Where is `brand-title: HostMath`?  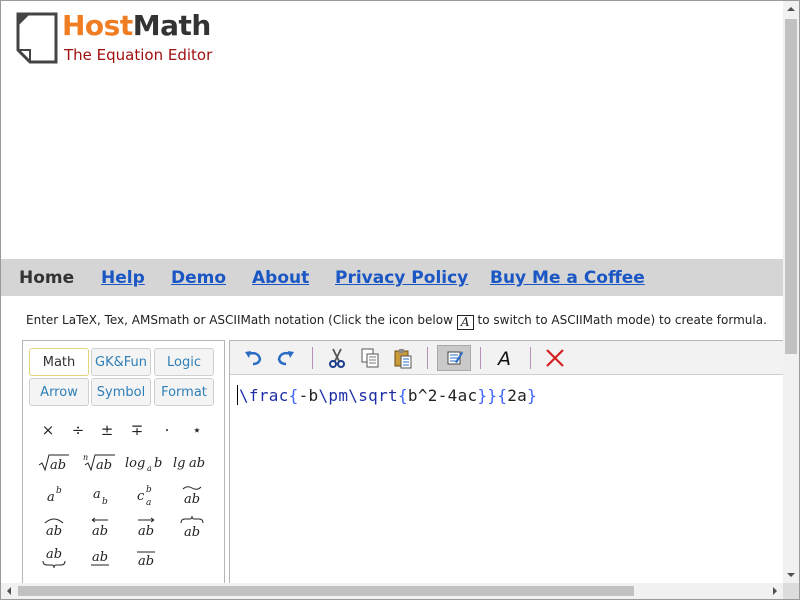 brand-title: HostMath is located at coordinates (136, 25).